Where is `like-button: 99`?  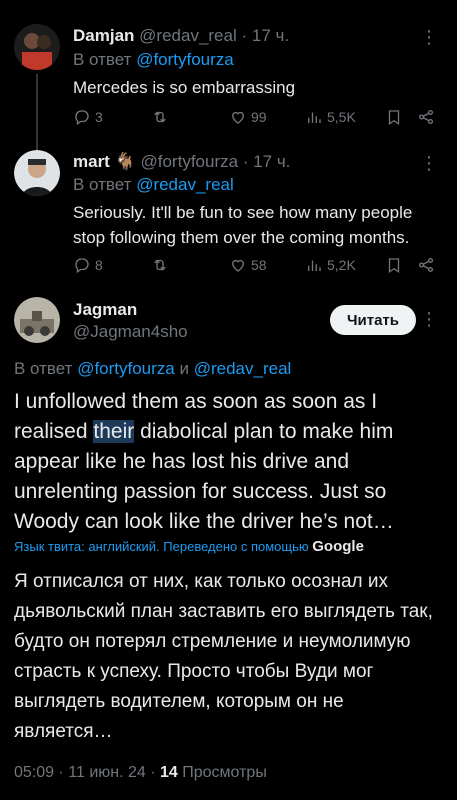
like-button: 99 is located at coordinates (267, 117).